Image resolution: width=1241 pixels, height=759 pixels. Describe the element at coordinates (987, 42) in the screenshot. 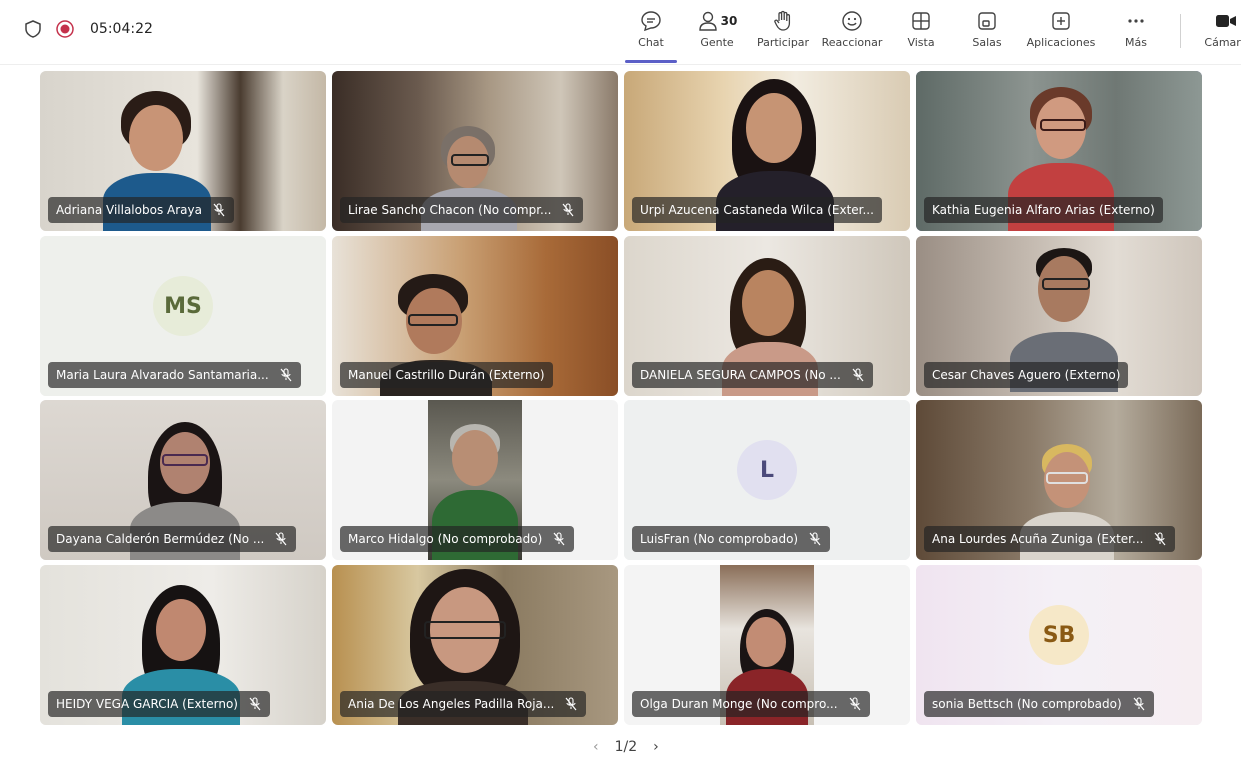

I see `rooms-label: Salas` at that location.